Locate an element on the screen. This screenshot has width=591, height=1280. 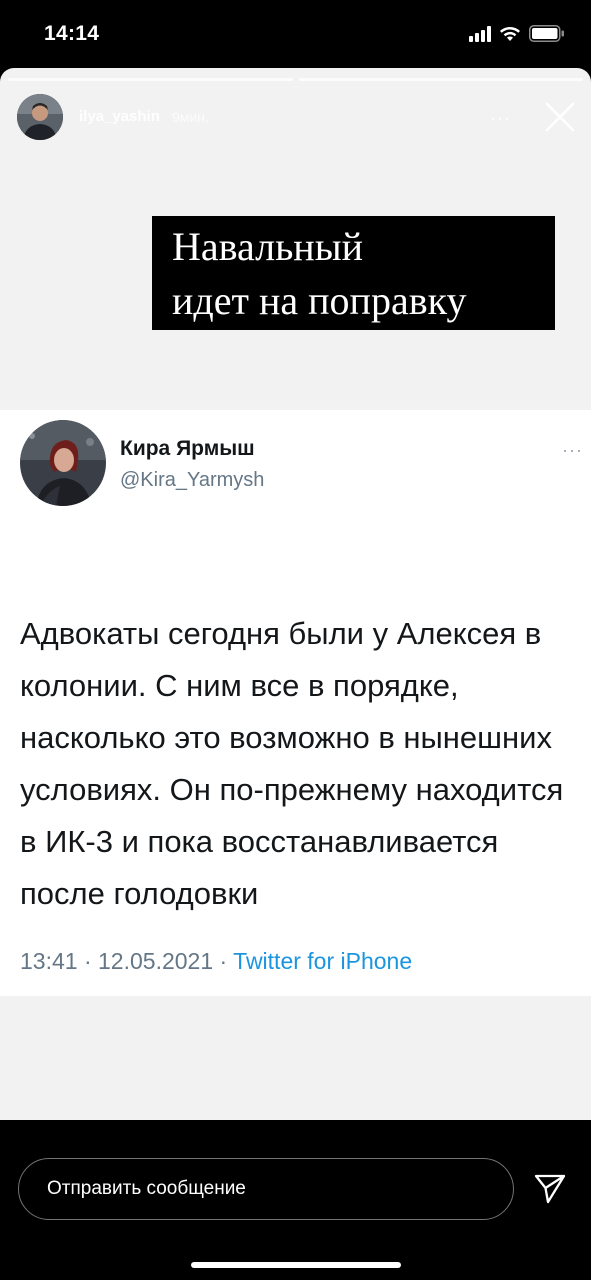
send-icon is located at coordinates (550, 1189).